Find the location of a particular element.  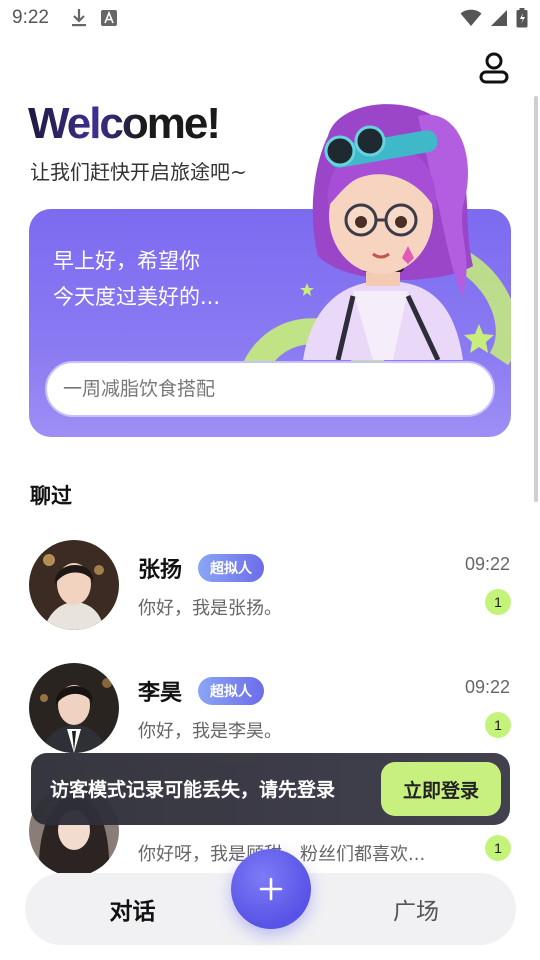

chat-last-message: 你好，我是李昊。 is located at coordinates (210, 731).